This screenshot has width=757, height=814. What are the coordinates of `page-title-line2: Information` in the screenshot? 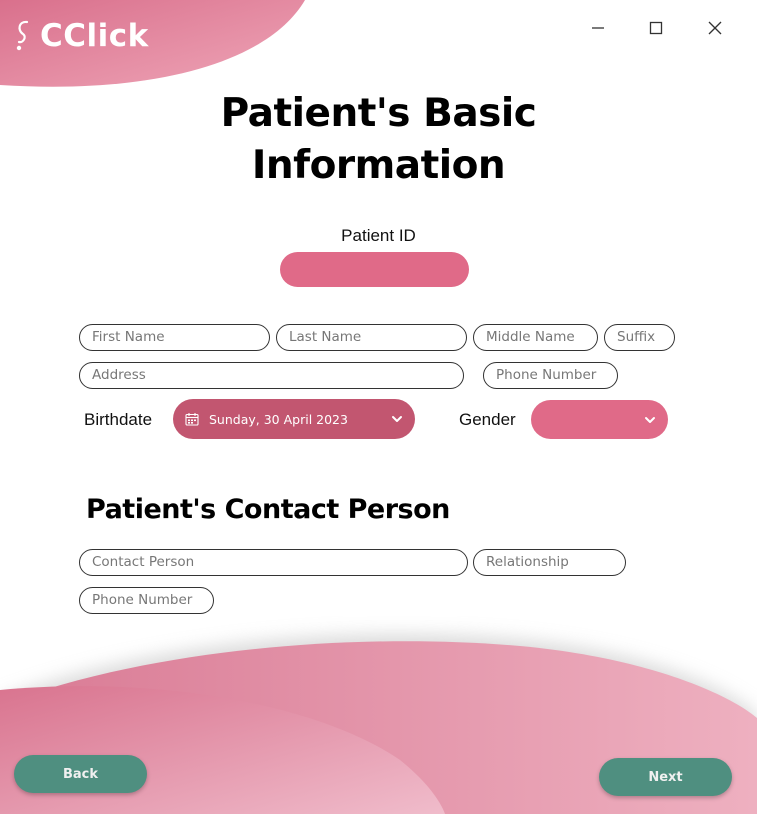 It's located at (378, 165).